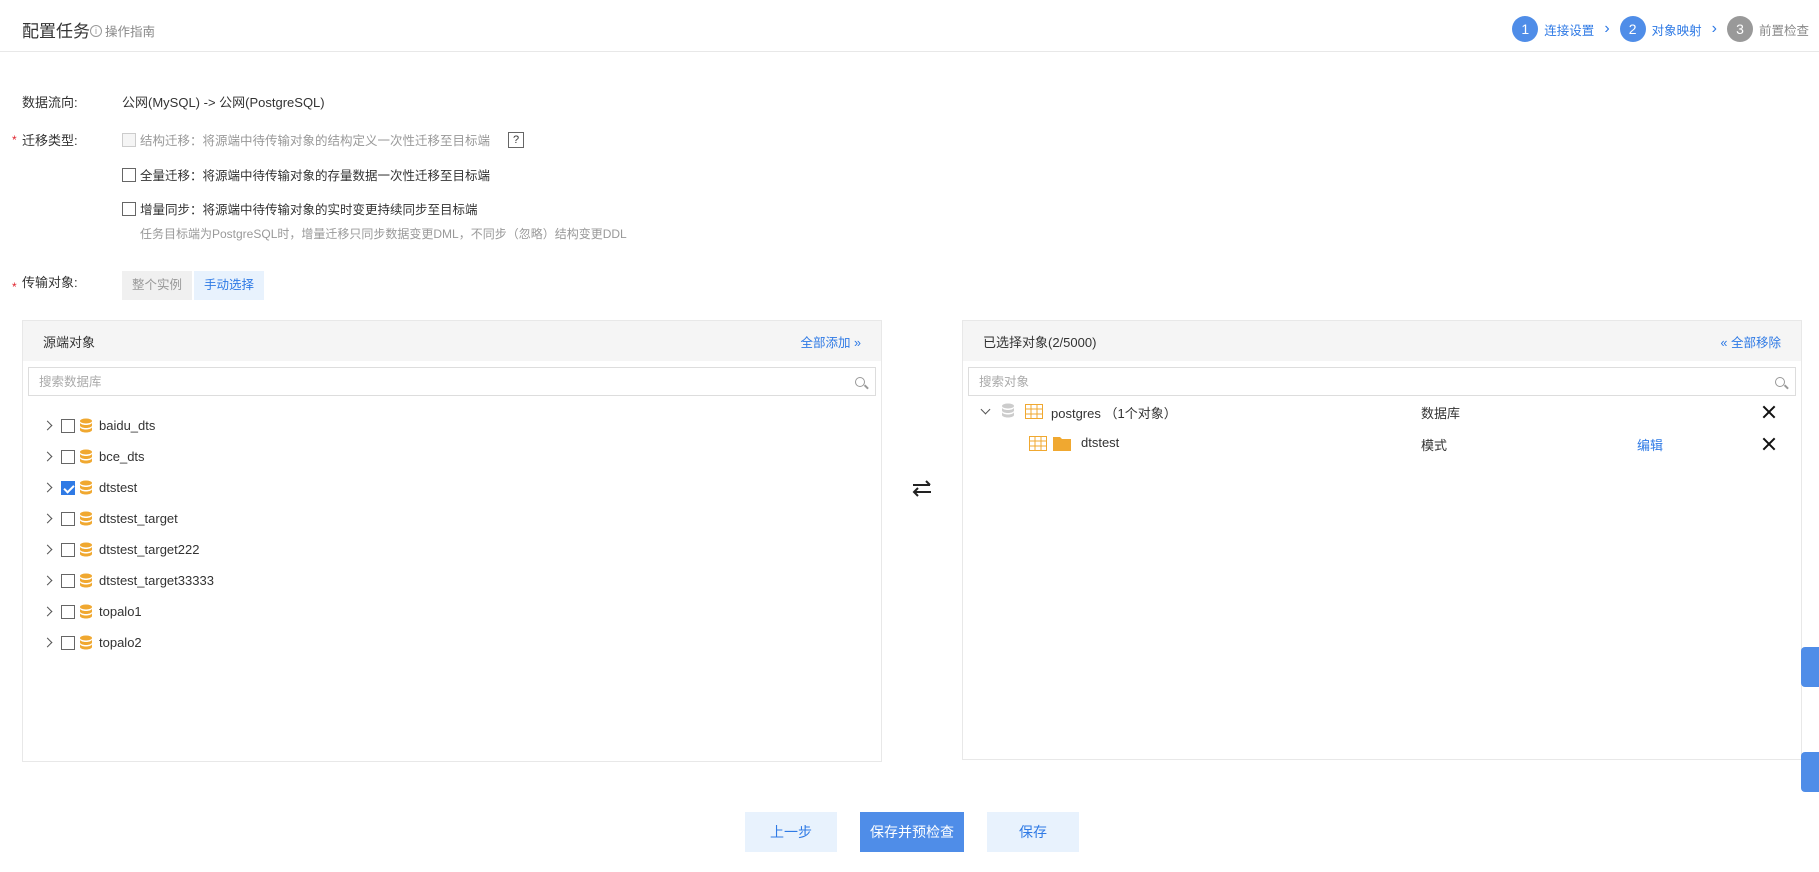  What do you see at coordinates (138, 518) in the screenshot?
I see `item-name: dtstest_target` at bounding box center [138, 518].